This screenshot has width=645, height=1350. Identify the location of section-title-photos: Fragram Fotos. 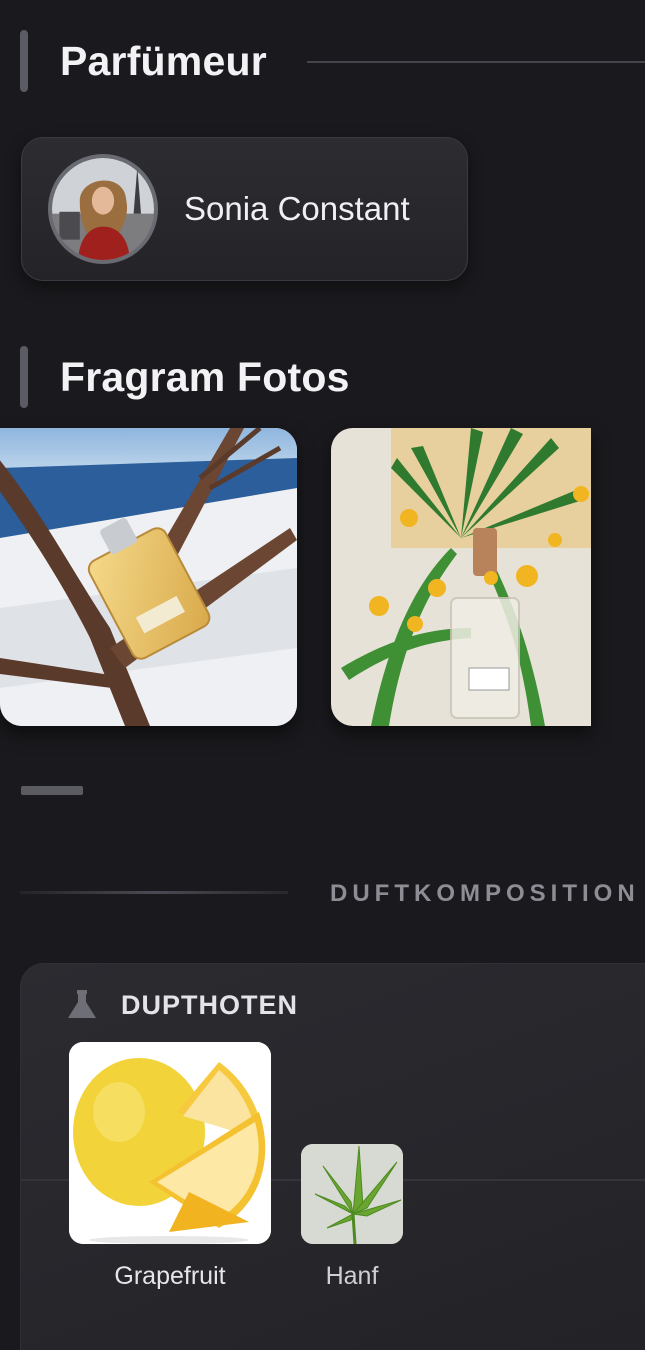
(205, 376).